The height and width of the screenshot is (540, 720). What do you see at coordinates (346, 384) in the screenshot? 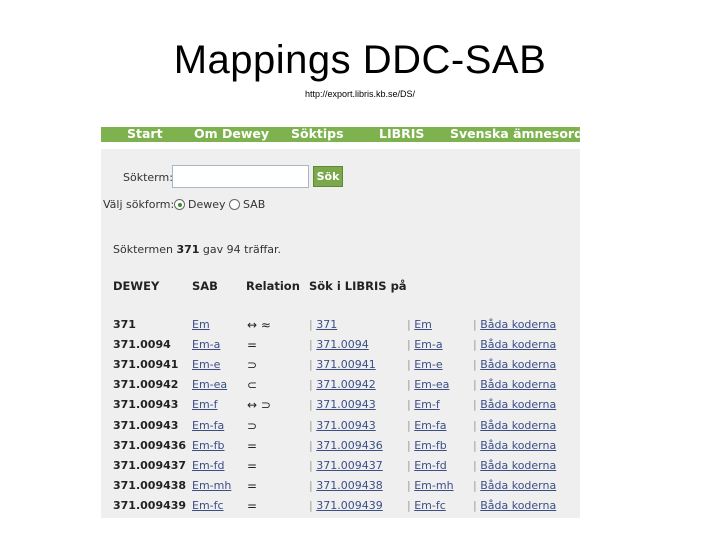
I see `libris-dewey-link: 371.00942` at bounding box center [346, 384].